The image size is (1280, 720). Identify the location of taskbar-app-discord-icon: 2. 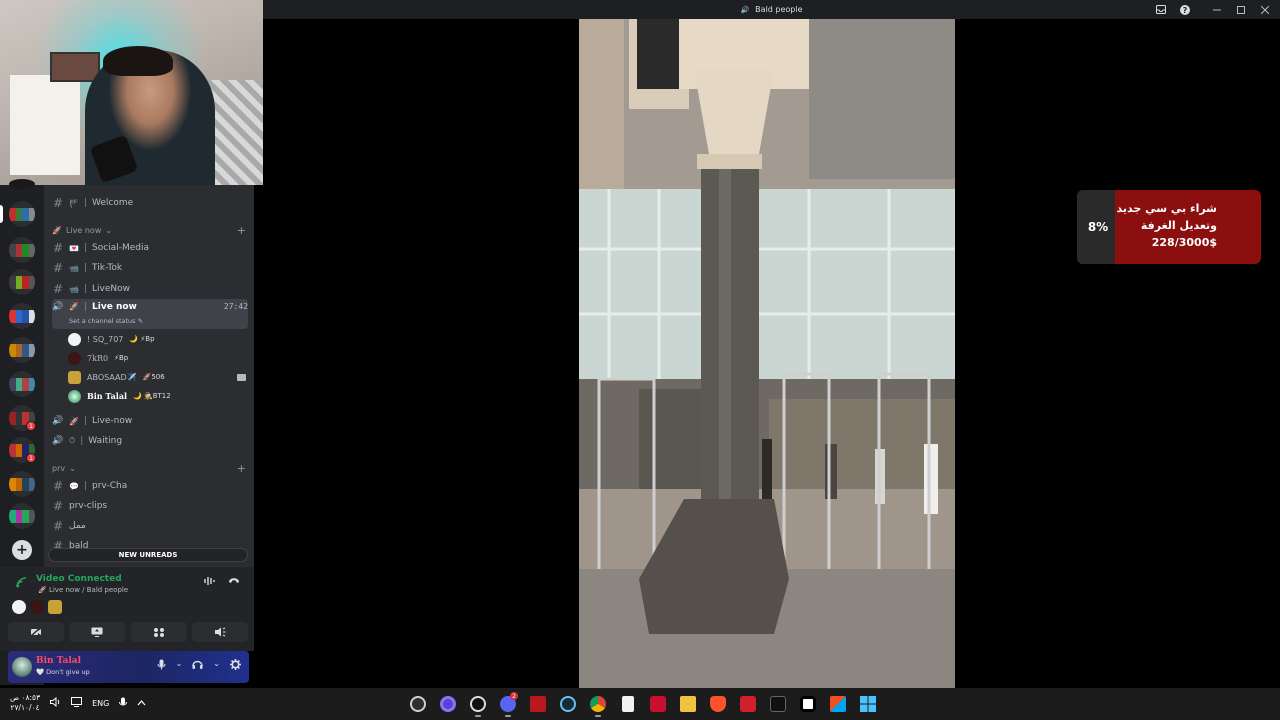
(508, 704).